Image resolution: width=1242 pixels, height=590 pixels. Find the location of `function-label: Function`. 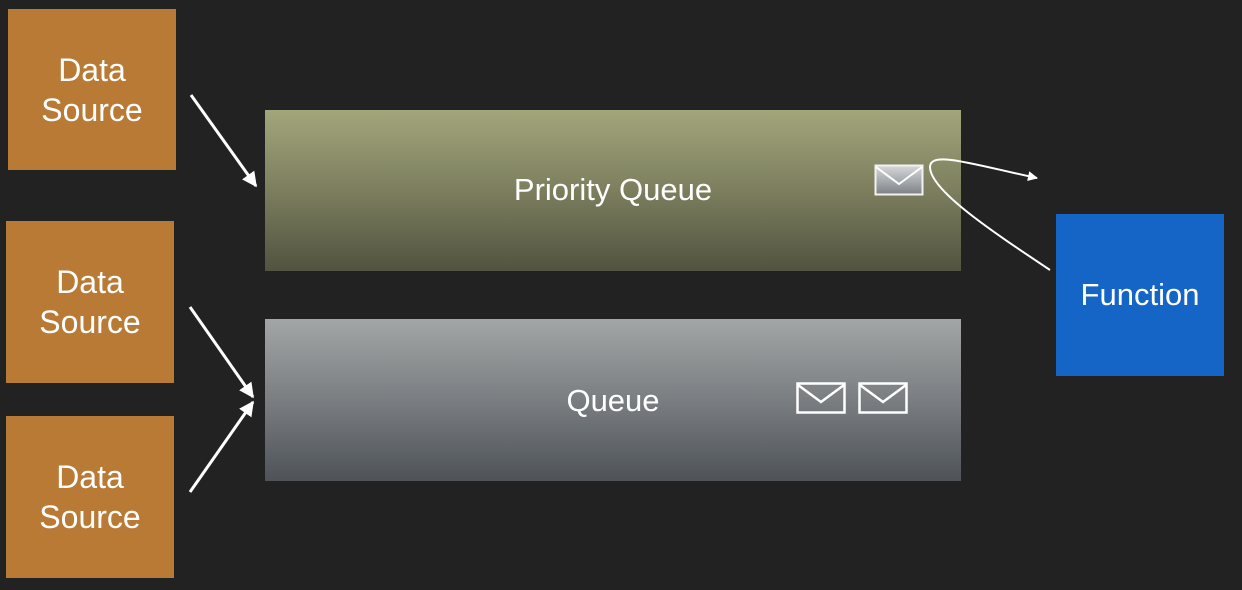

function-label: Function is located at coordinates (1140, 294).